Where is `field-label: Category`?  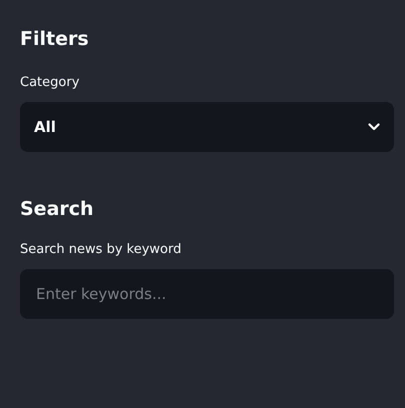 field-label: Category is located at coordinates (50, 83).